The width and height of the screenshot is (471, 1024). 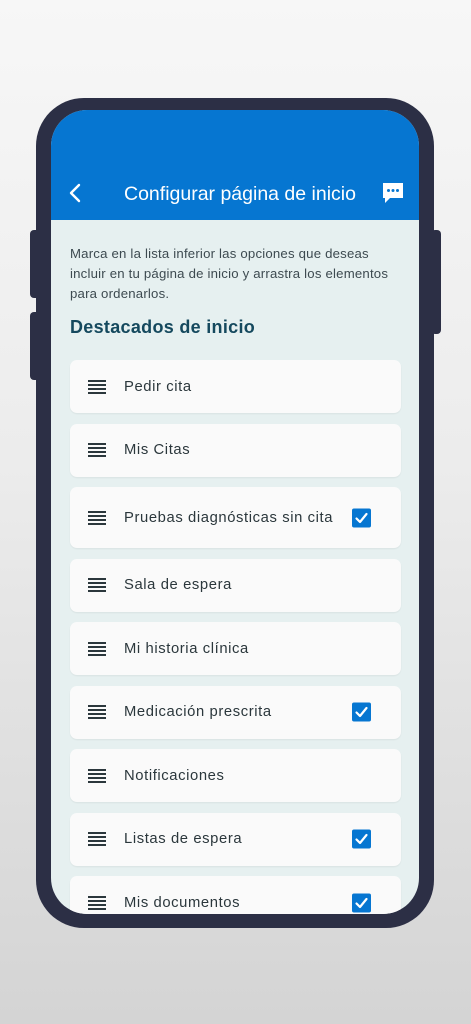 What do you see at coordinates (235, 165) in the screenshot?
I see `app-bar: Configurar página de inicio` at bounding box center [235, 165].